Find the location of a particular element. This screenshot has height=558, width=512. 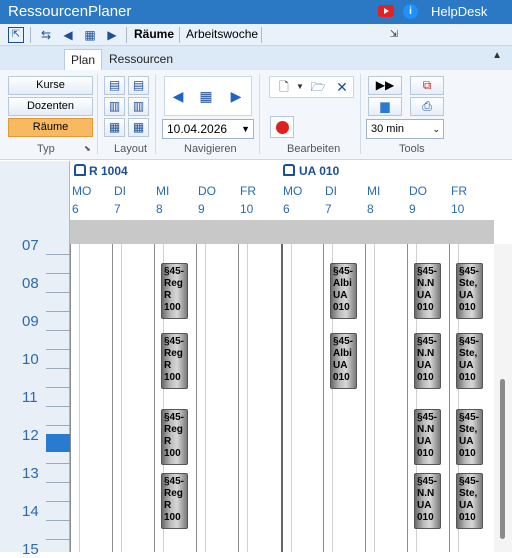

day-name: DI is located at coordinates (331, 191).